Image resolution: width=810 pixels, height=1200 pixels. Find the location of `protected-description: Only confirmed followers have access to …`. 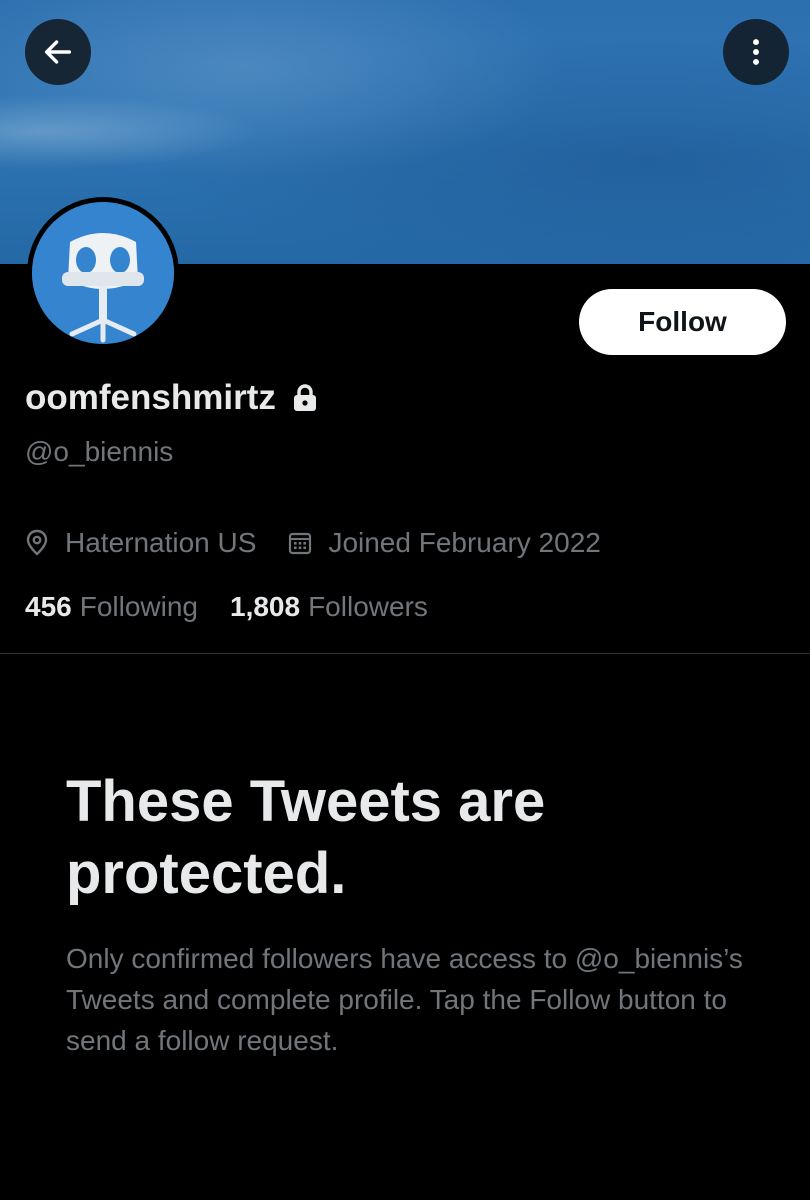

protected-description: Only confirmed followers have access to … is located at coordinates (404, 999).